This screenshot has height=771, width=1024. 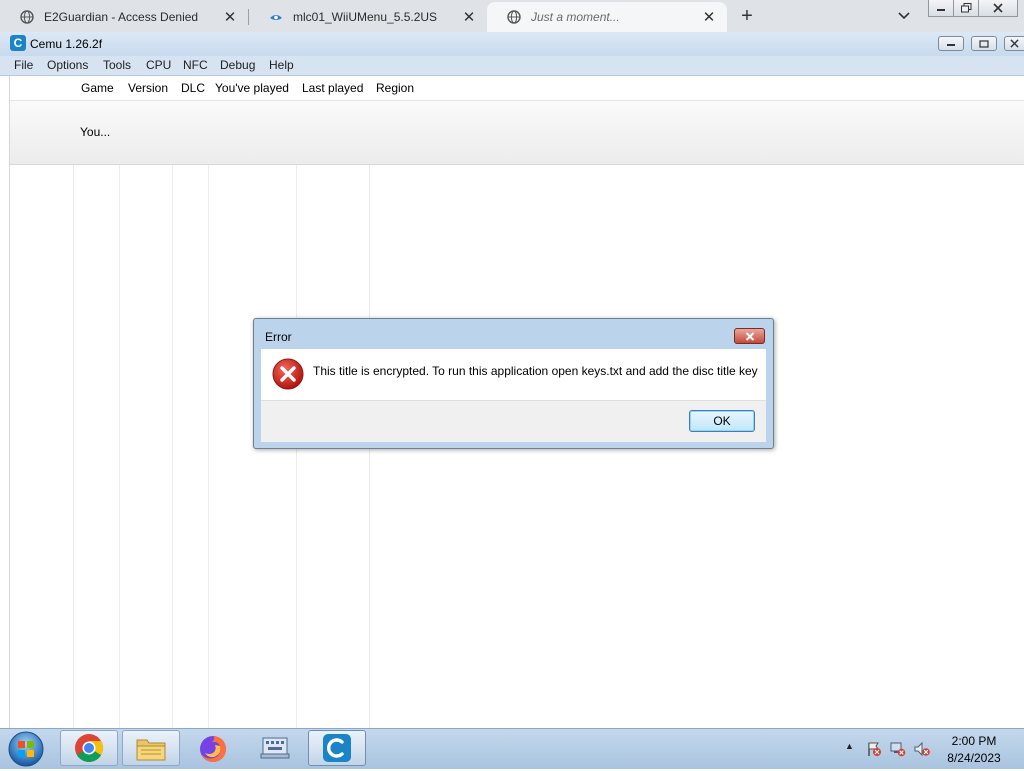 I want to click on start-button, so click(x=26, y=749).